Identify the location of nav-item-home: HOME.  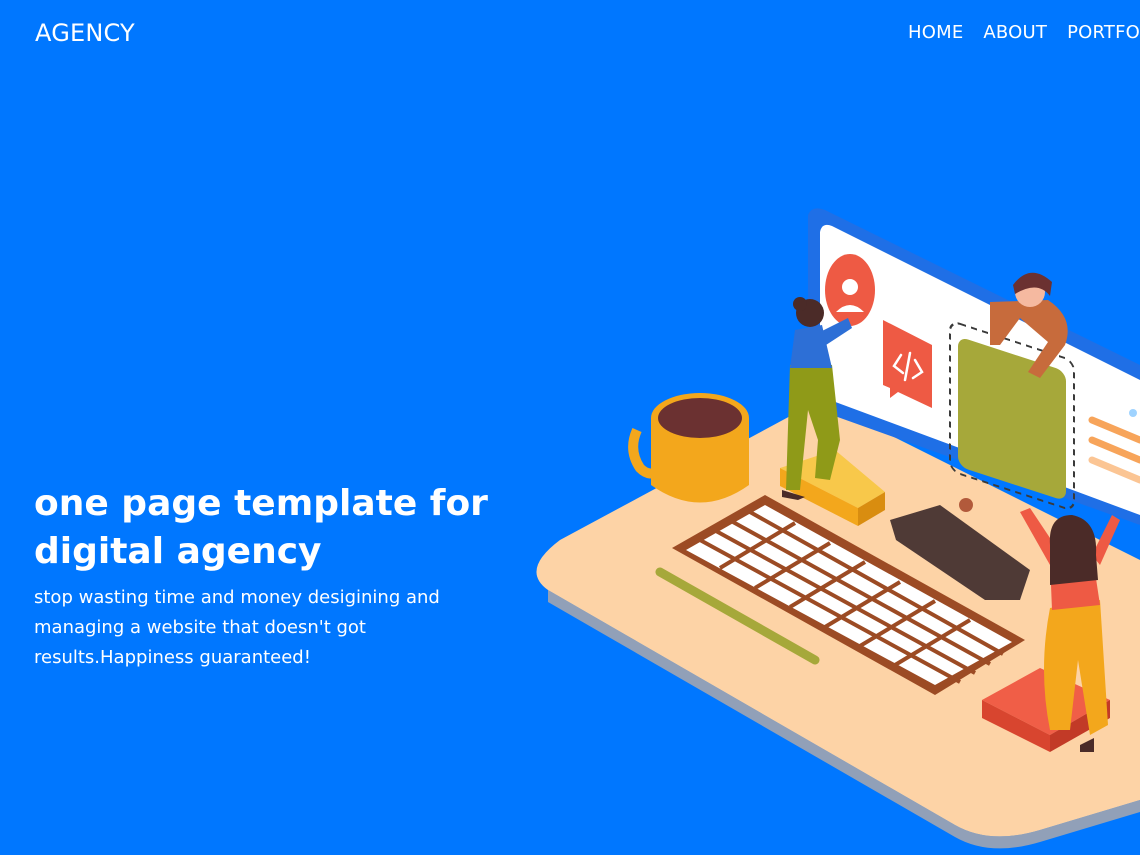
(935, 32).